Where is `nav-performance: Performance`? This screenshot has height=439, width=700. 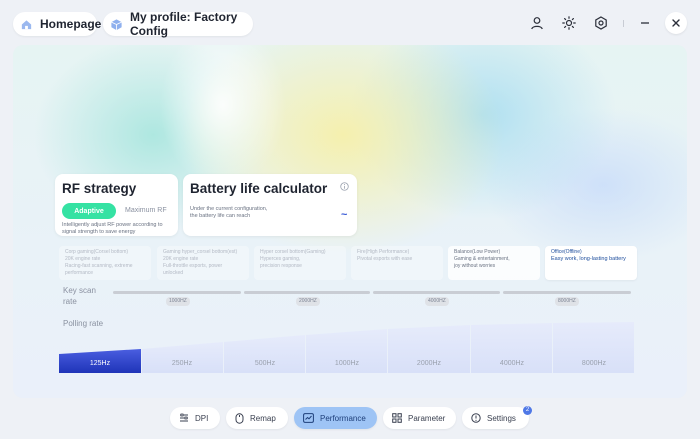 nav-performance: Performance is located at coordinates (335, 418).